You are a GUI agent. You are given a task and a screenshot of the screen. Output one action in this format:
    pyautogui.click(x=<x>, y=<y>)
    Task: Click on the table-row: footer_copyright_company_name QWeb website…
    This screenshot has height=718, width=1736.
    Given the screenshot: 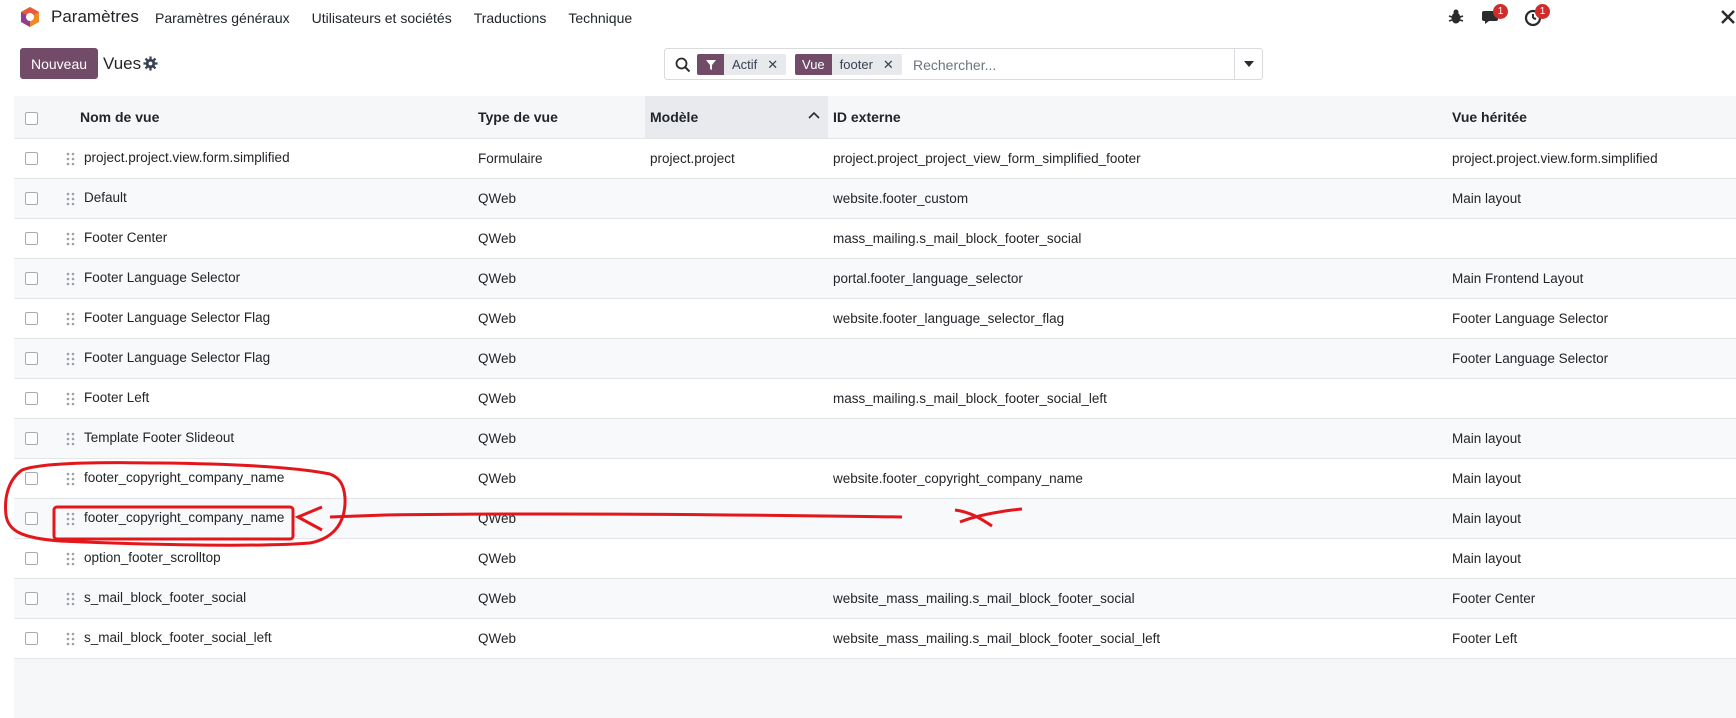 What is the action you would take?
    pyautogui.click(x=875, y=478)
    